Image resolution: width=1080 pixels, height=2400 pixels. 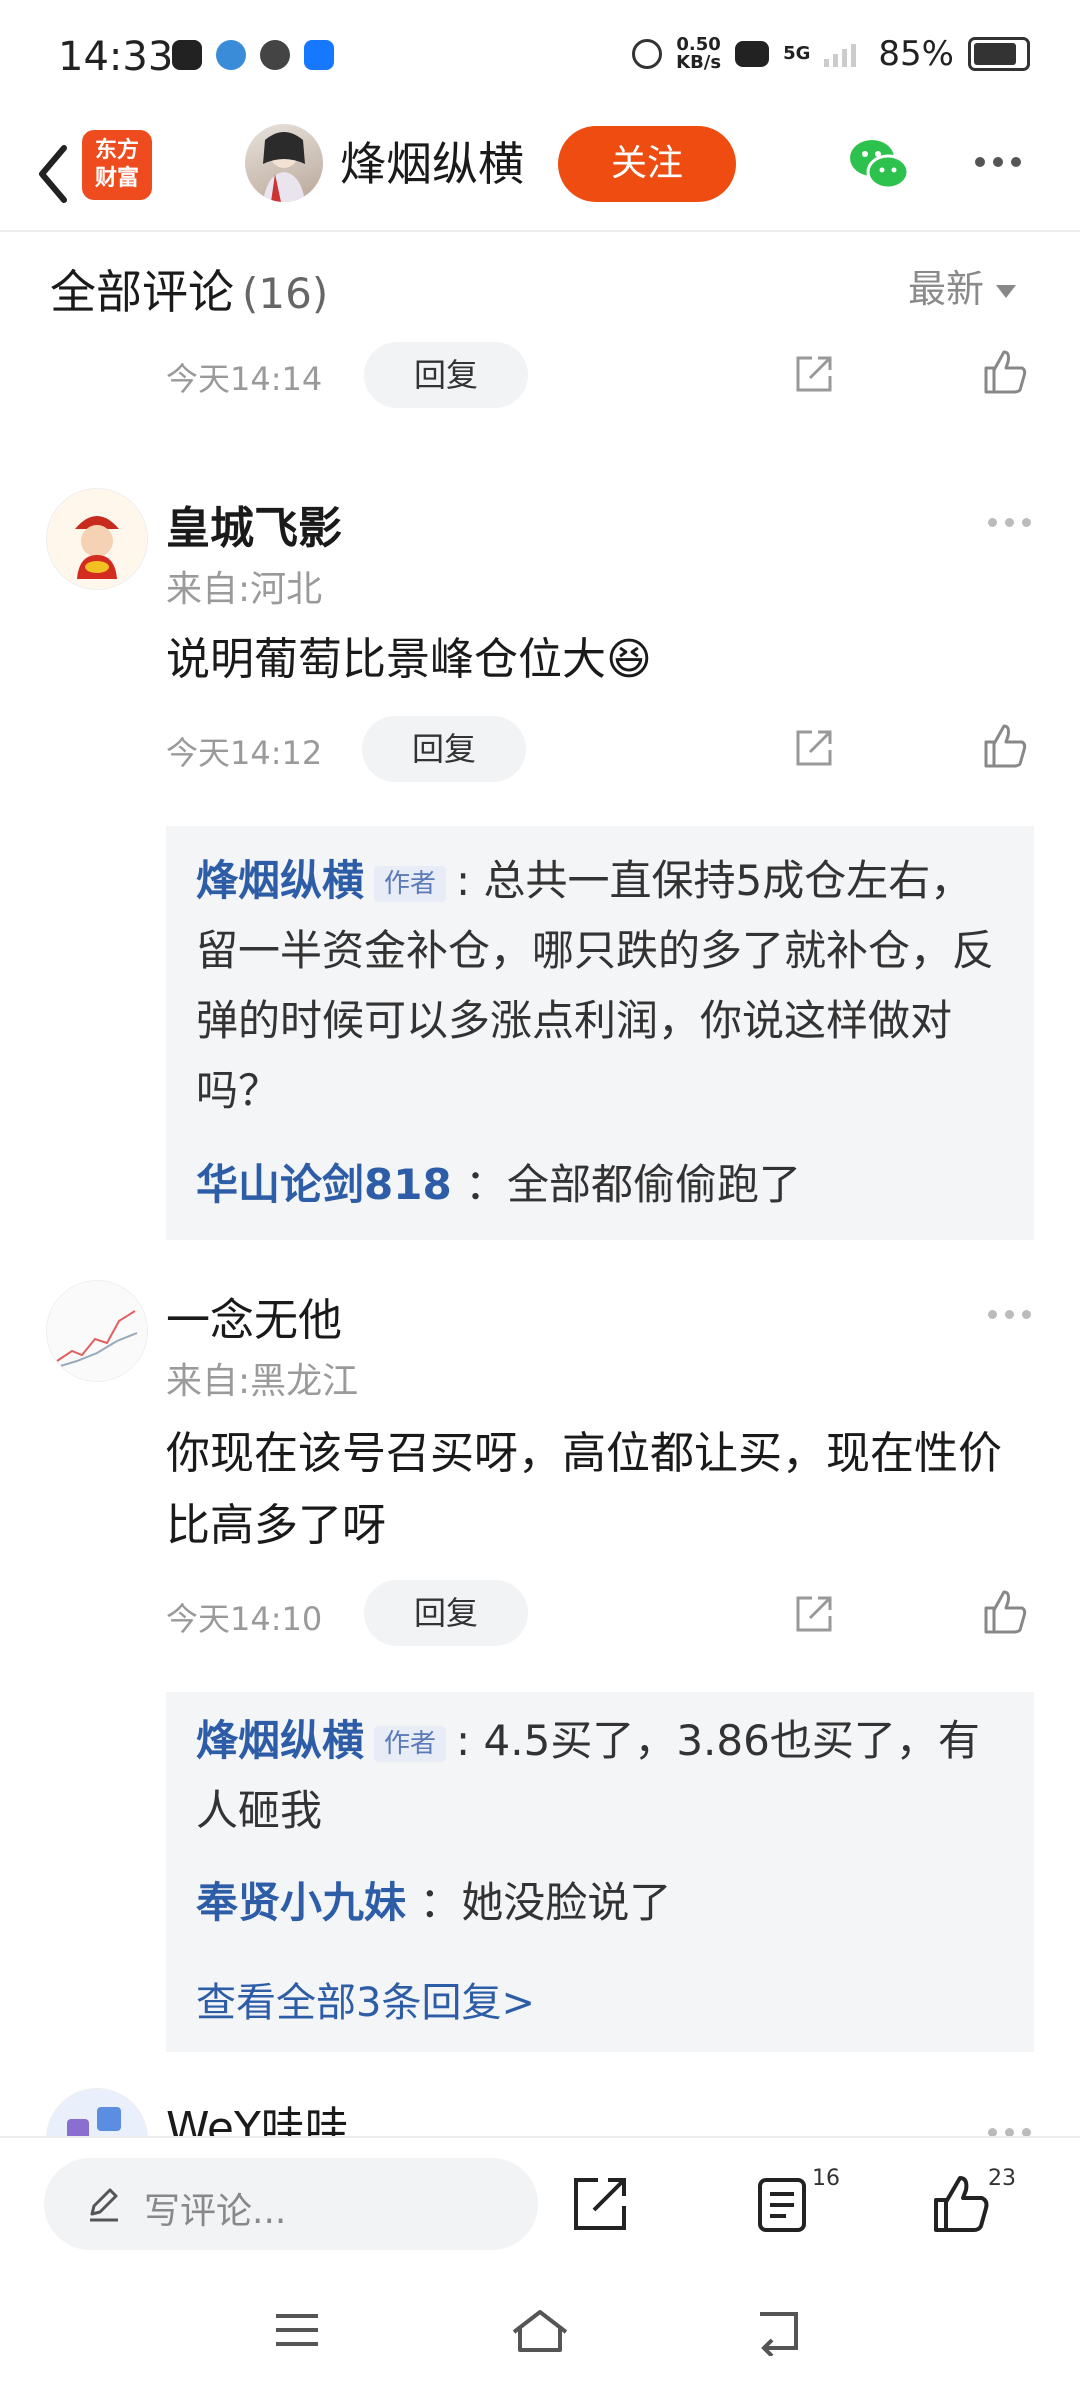 I want to click on back-nav-icon, so click(x=779, y=2331).